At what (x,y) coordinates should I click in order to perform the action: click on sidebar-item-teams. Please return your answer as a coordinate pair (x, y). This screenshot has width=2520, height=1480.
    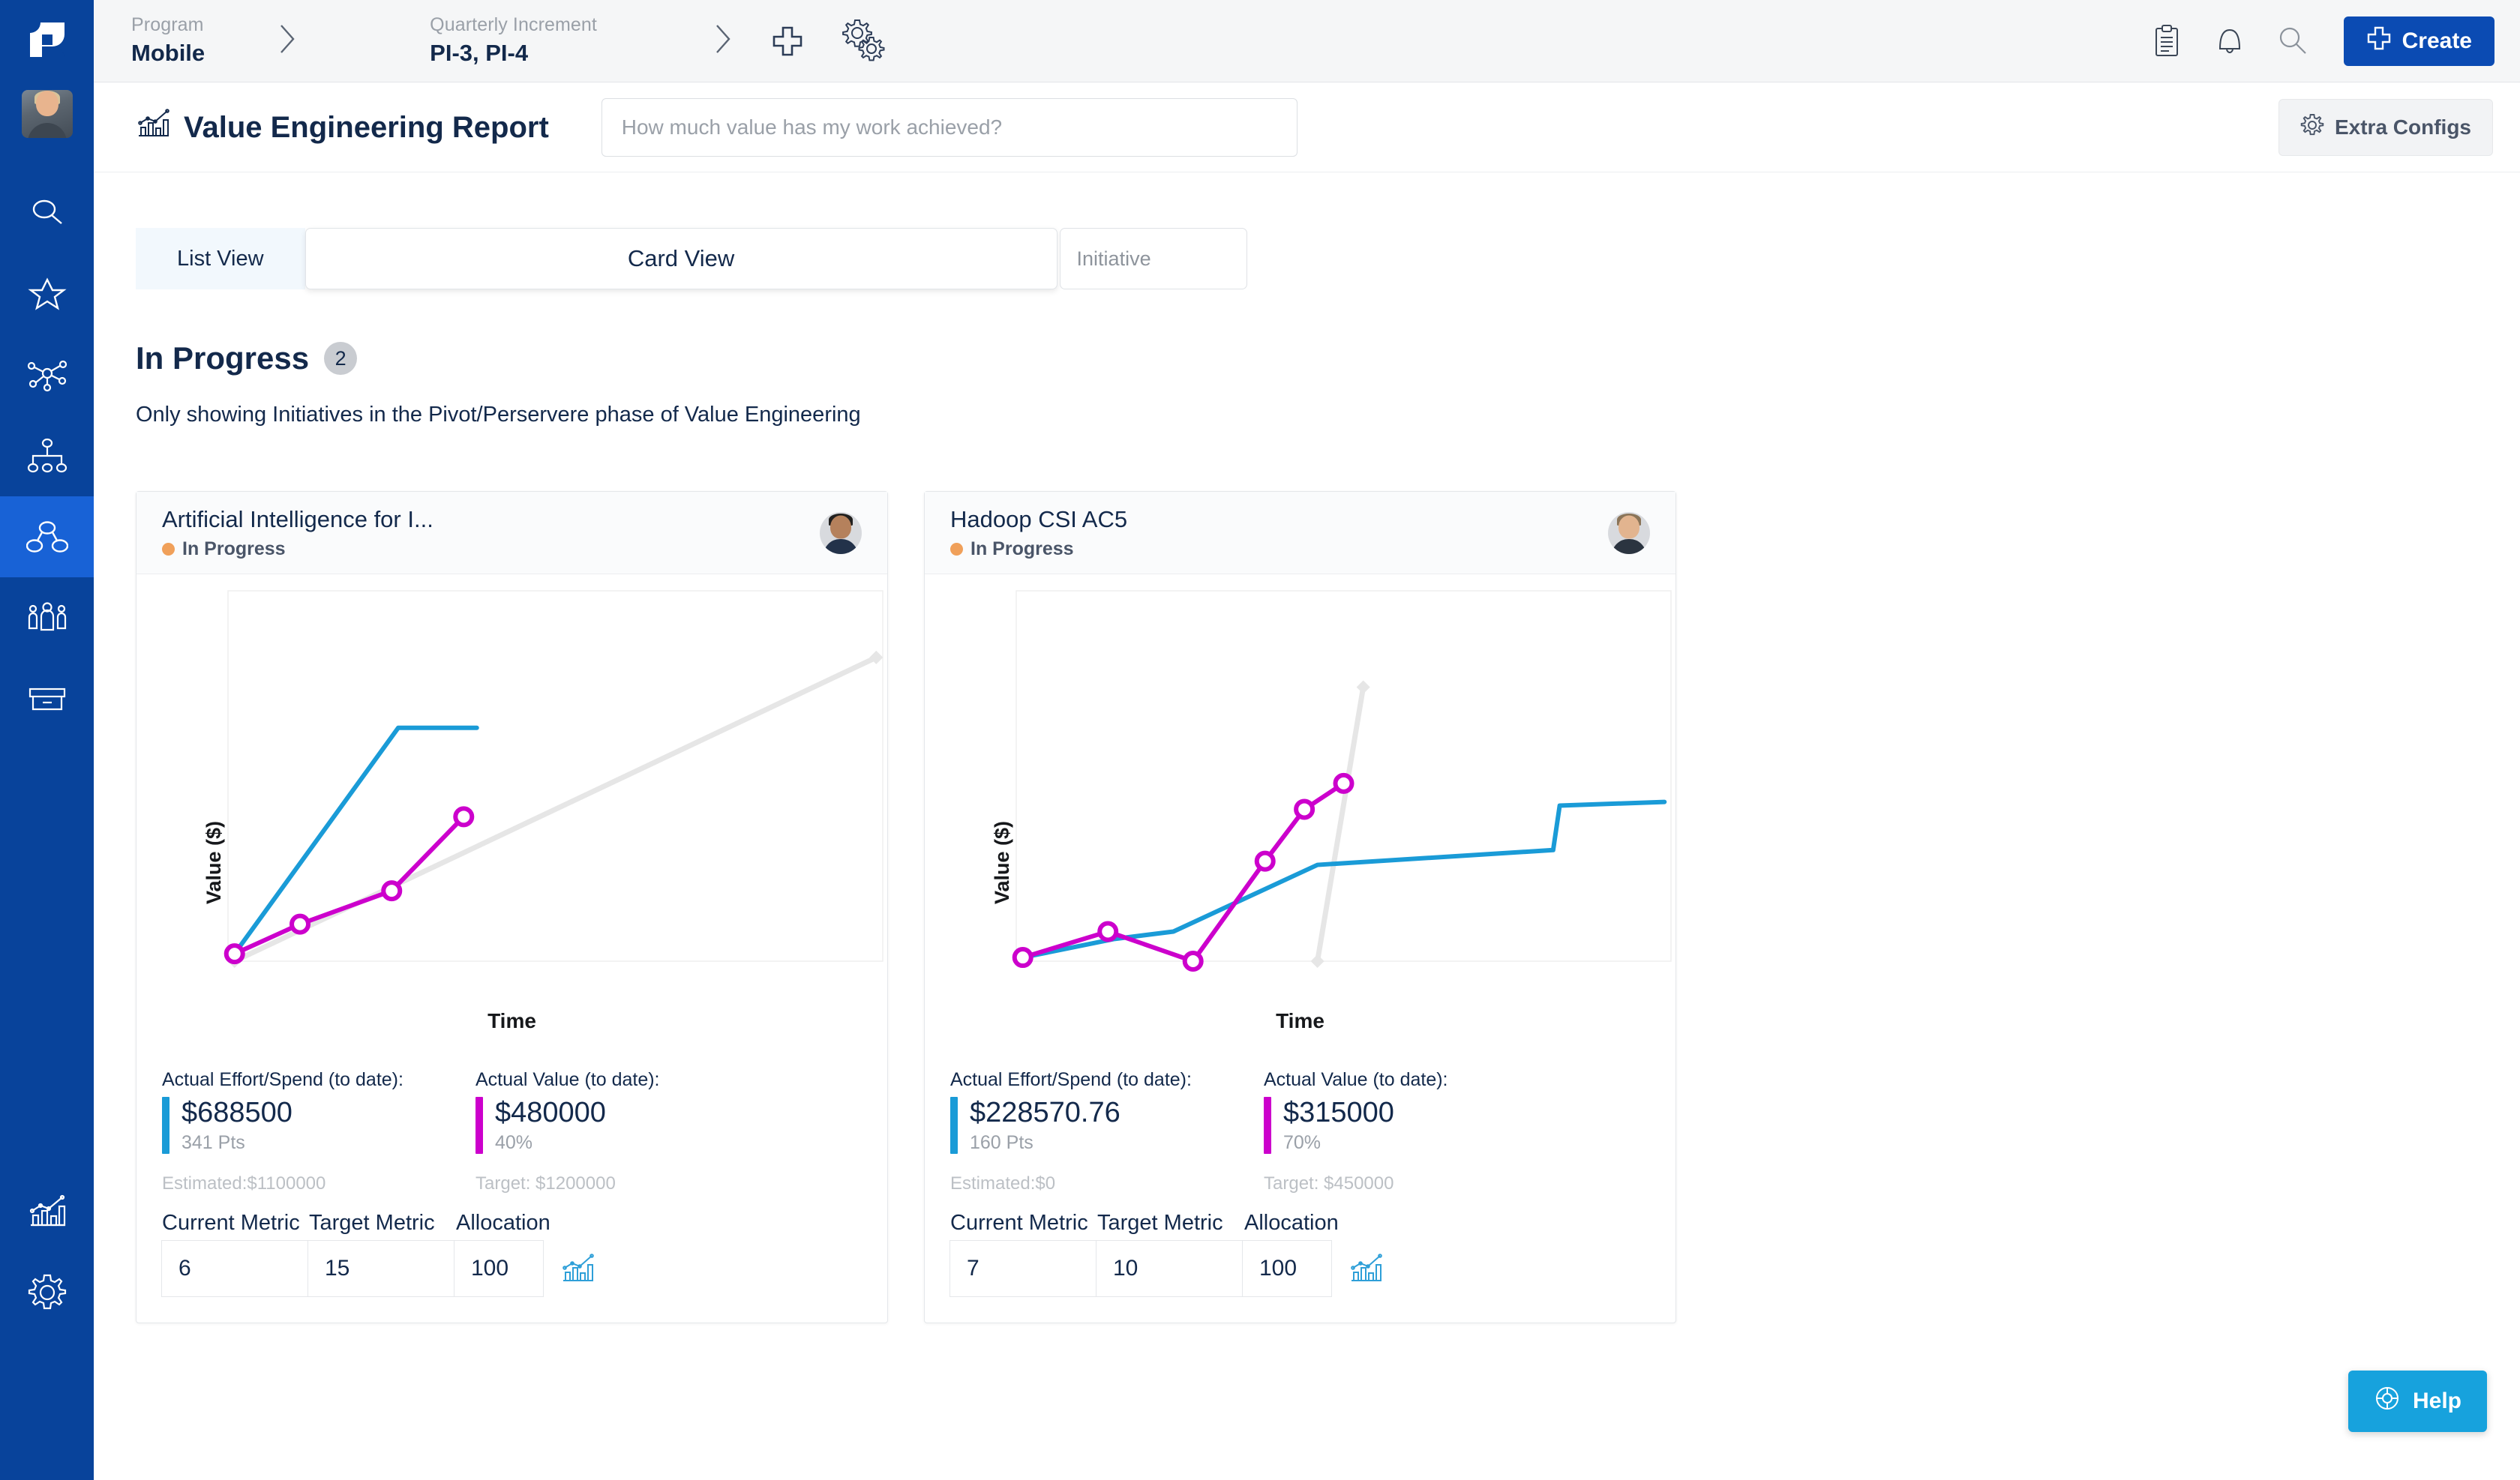
    Looking at the image, I should click on (47, 536).